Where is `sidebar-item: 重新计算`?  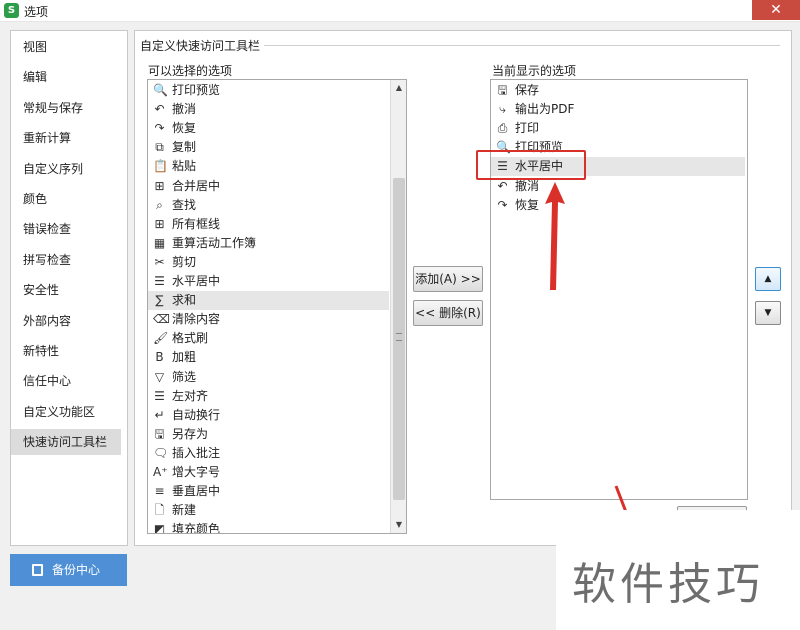
sidebar-item: 重新计算 is located at coordinates (69, 138).